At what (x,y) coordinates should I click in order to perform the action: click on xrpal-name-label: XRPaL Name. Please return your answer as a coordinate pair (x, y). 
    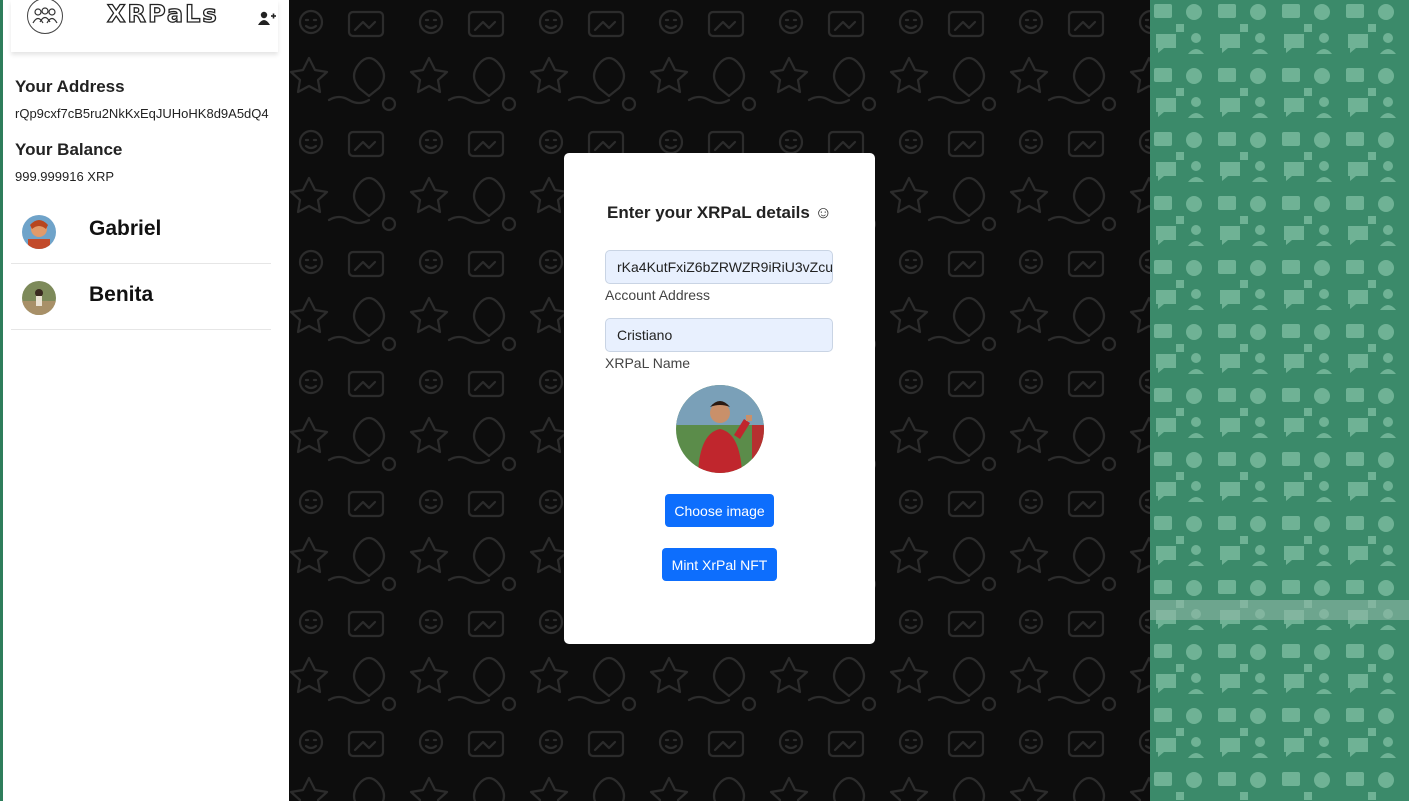
    Looking at the image, I should click on (648, 363).